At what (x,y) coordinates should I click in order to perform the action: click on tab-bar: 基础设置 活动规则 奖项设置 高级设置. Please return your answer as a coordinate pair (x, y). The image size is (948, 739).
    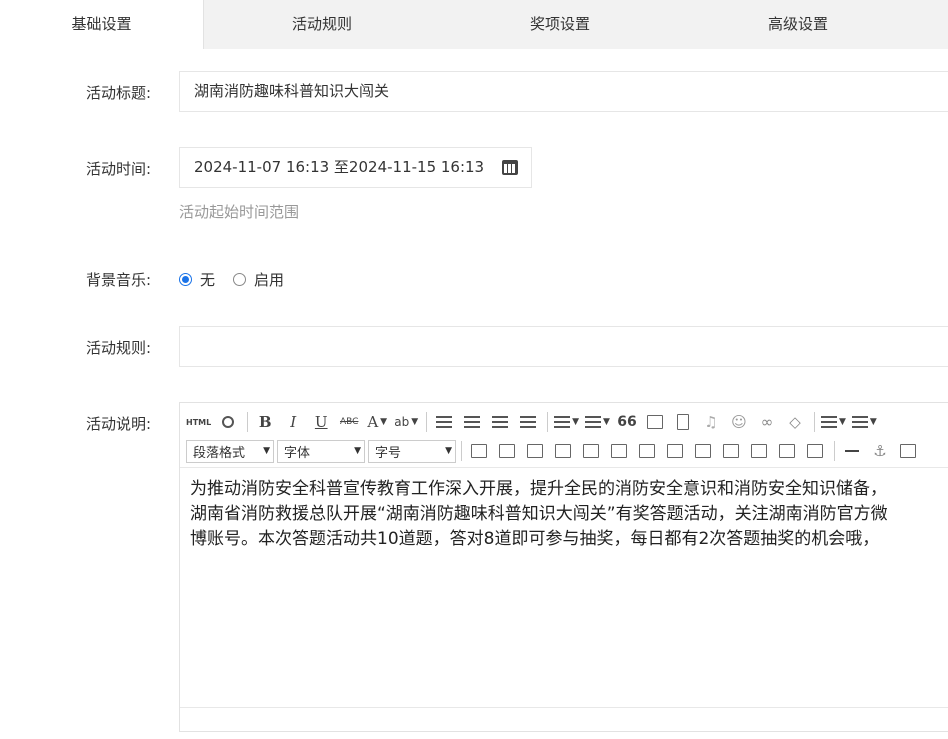
    Looking at the image, I should click on (474, 24).